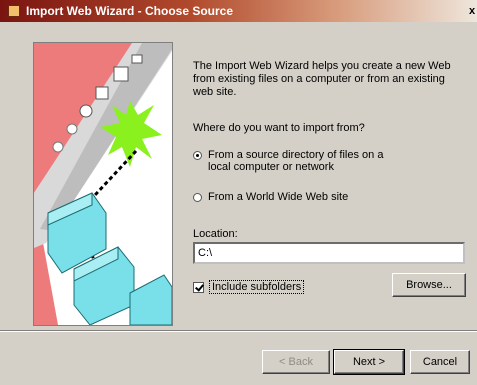 The width and height of the screenshot is (477, 385). I want to click on include-subfolders-label: Include subfolders, so click(257, 287).